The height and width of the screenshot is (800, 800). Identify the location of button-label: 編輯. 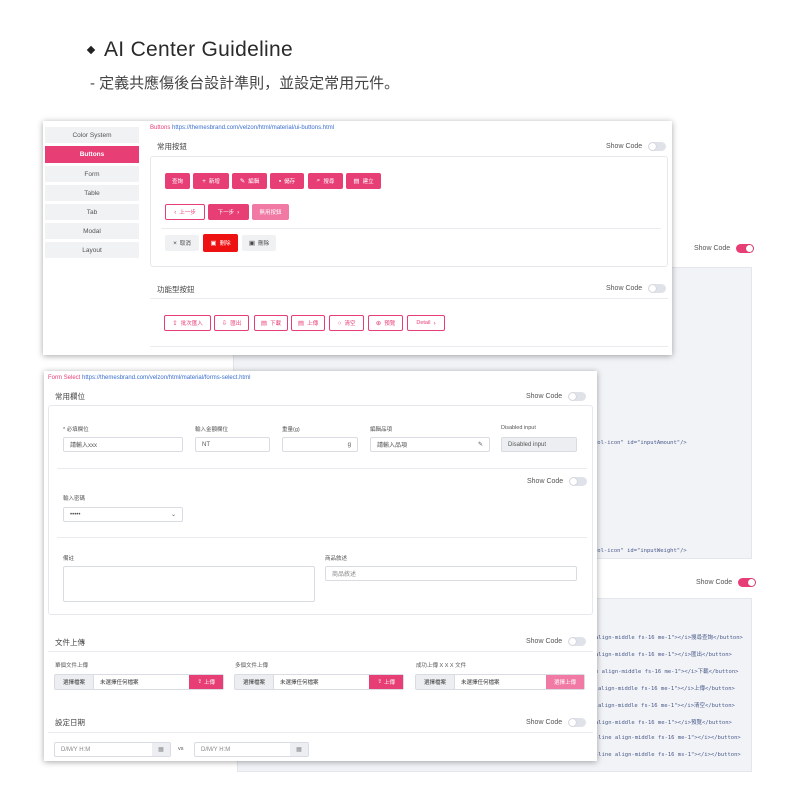
(254, 182).